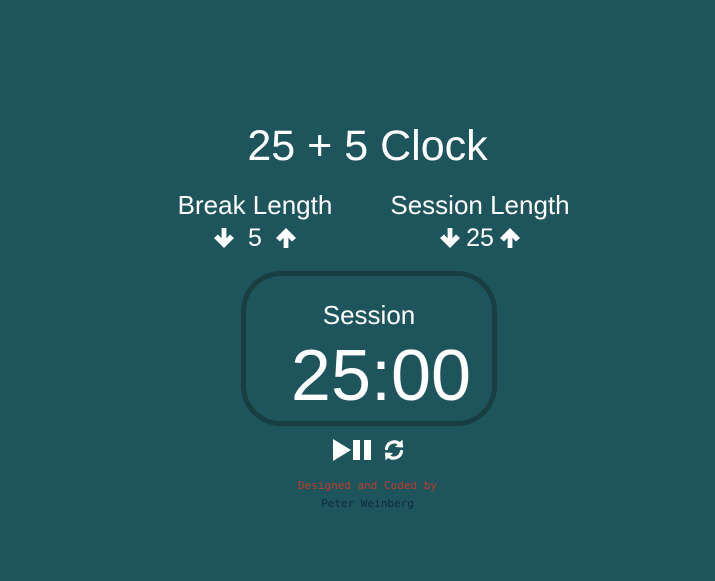  What do you see at coordinates (381, 376) in the screenshot?
I see `time-left: 25:00` at bounding box center [381, 376].